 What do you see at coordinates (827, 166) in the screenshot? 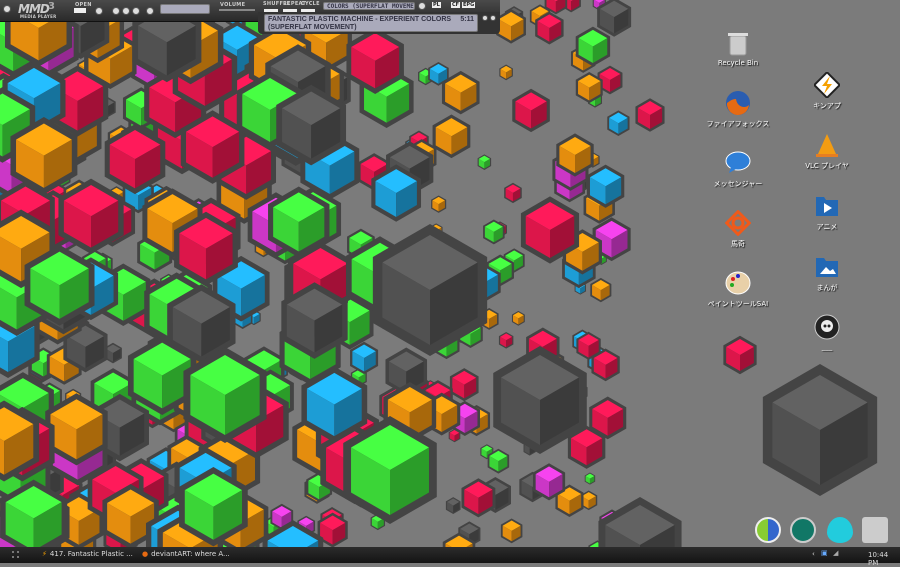
I see `icon-label: VLC プレイヤ` at bounding box center [827, 166].